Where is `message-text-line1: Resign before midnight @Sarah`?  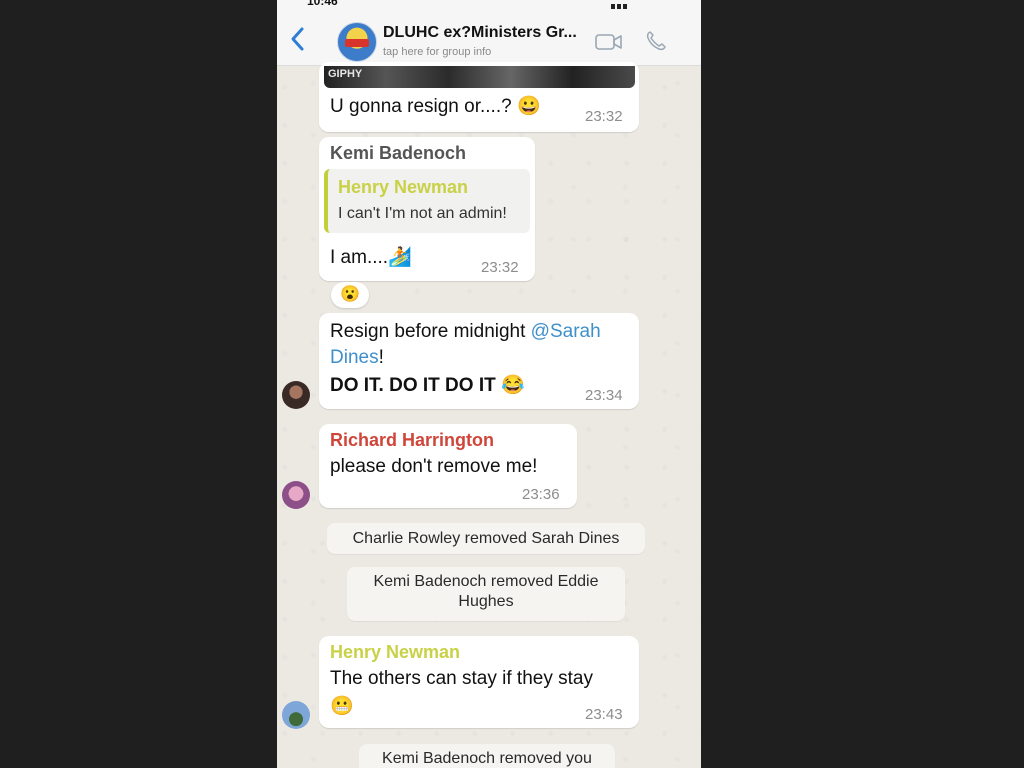
message-text-line1: Resign before midnight @Sarah is located at coordinates (465, 332).